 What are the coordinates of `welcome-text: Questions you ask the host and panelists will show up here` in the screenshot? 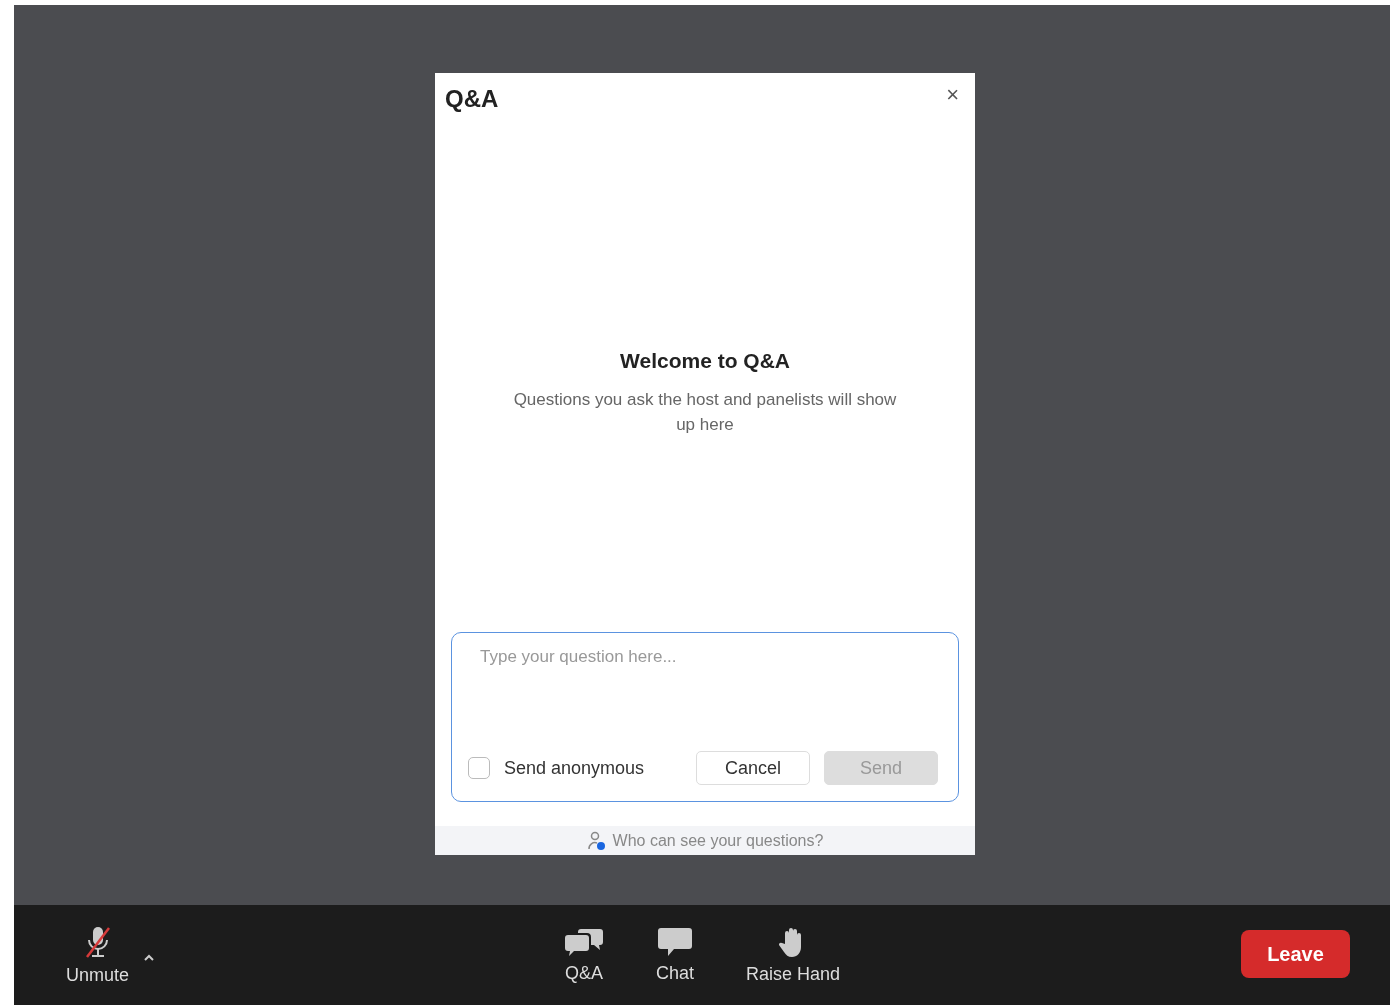 It's located at (705, 412).